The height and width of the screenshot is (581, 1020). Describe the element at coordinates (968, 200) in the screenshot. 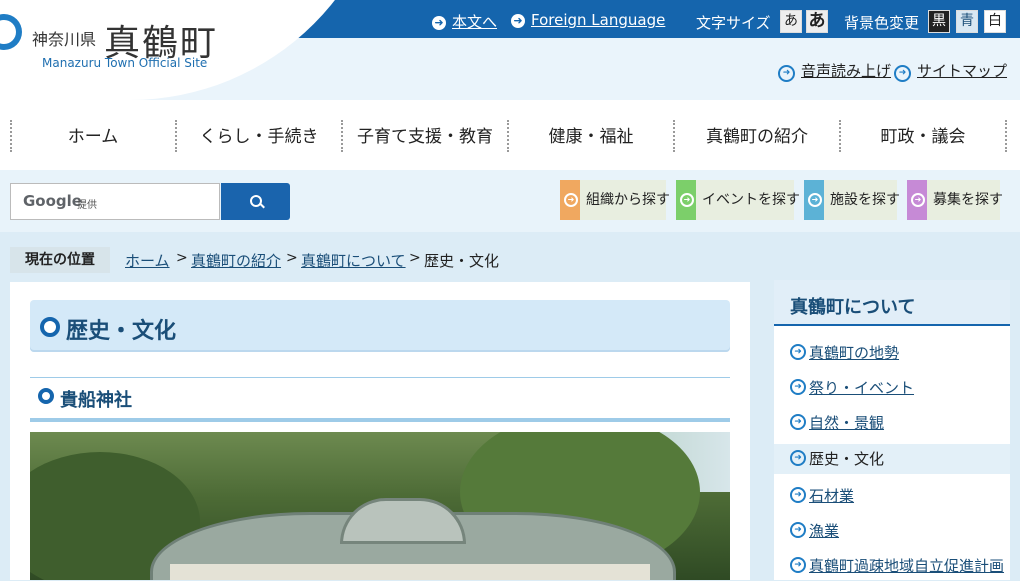

I see `find-recruitment-label: 募集を探す` at that location.